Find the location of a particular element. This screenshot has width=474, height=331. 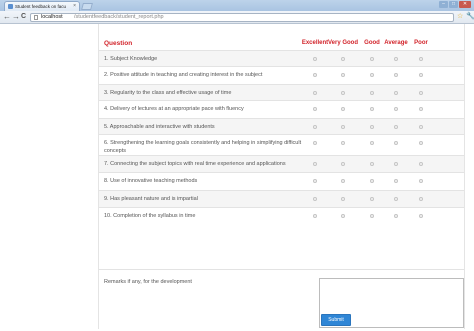

header-poor: Poor is located at coordinates (421, 43).